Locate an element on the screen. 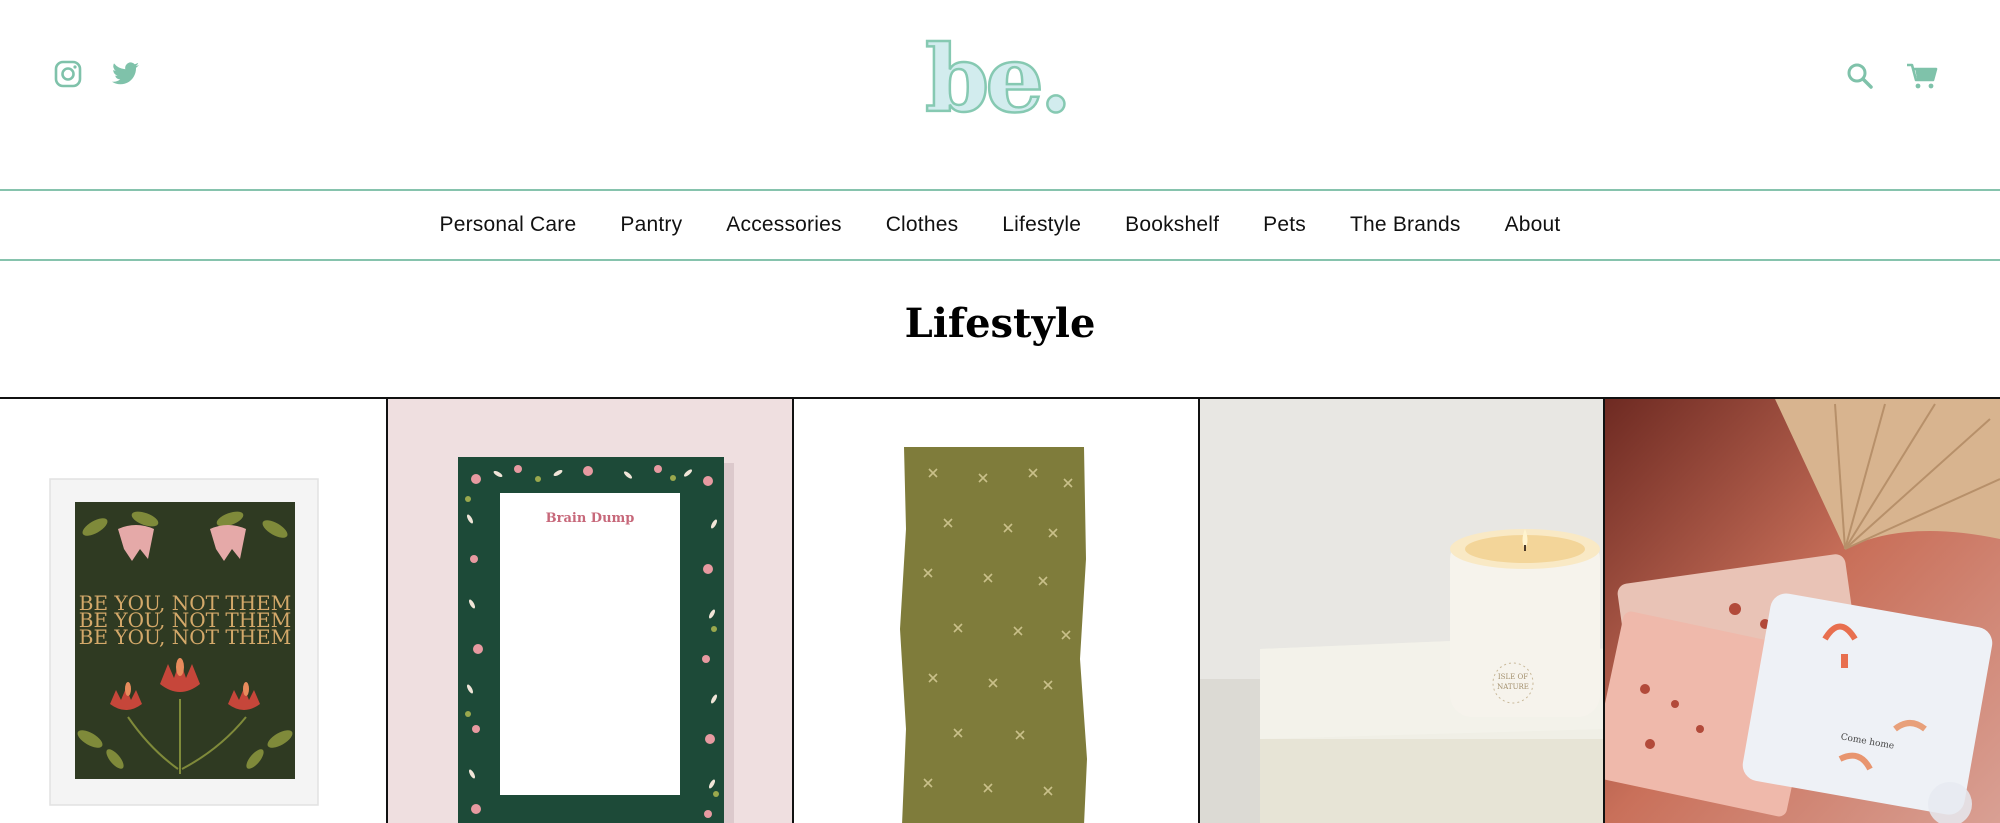  nav-item-pets: Pets is located at coordinates (1284, 225).